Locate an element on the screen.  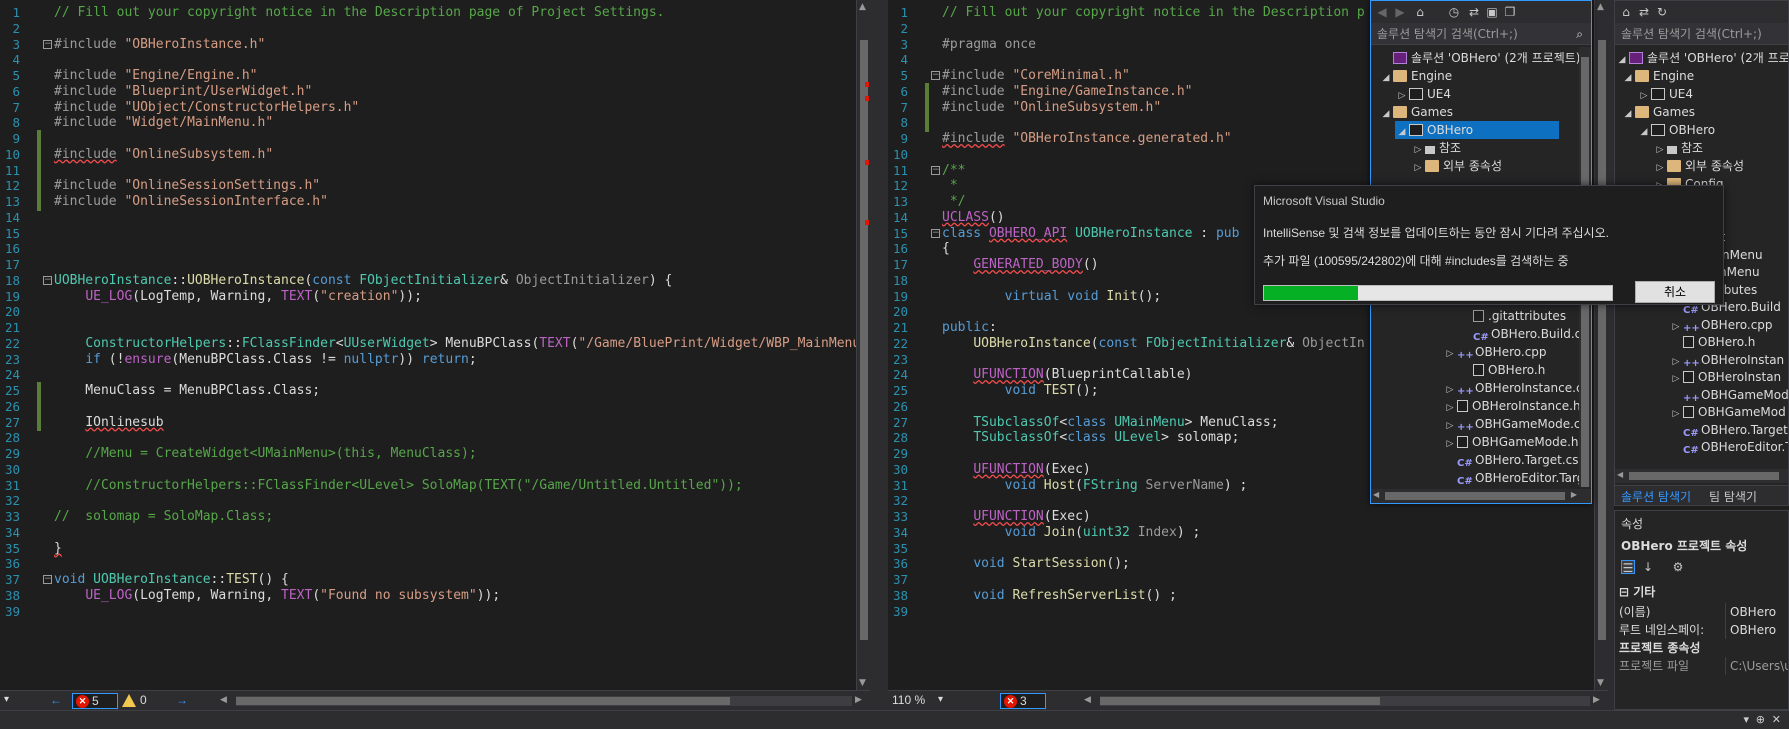
tree-item: ▷ OBHeroInstance.h is located at coordinates (1512, 406).